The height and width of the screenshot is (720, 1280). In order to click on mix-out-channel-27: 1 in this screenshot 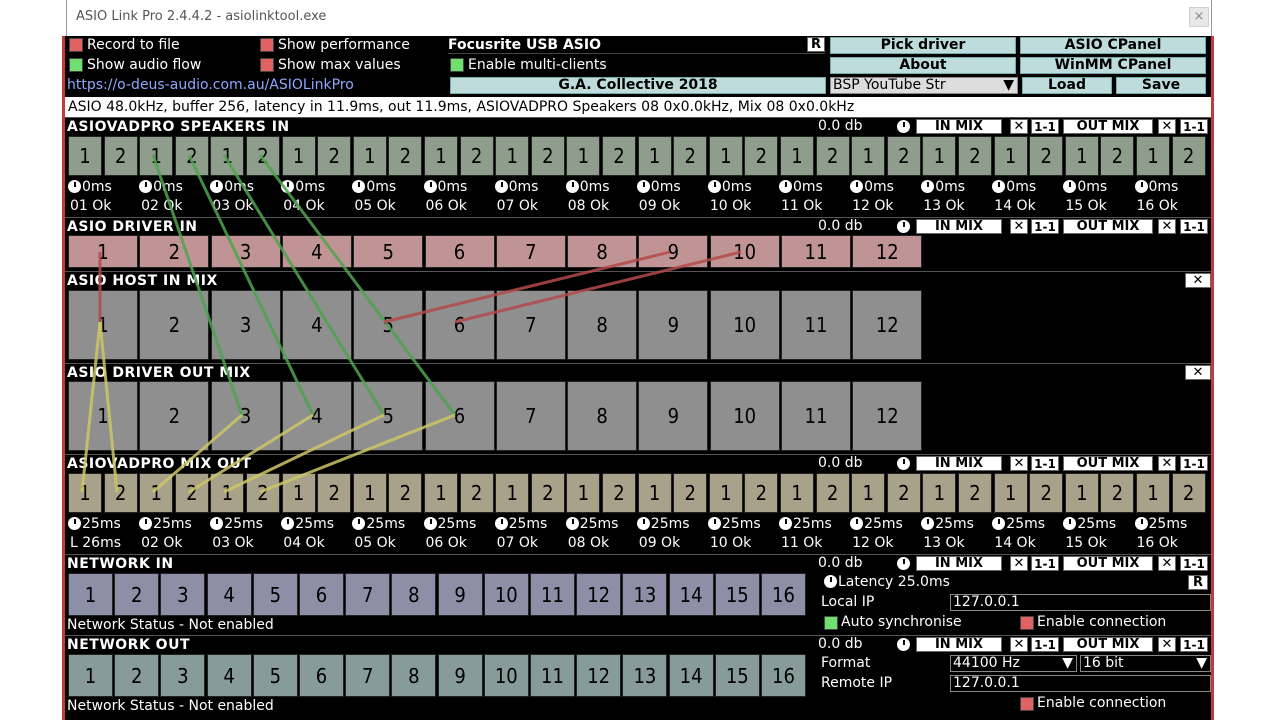, I will do `click(1010, 493)`.